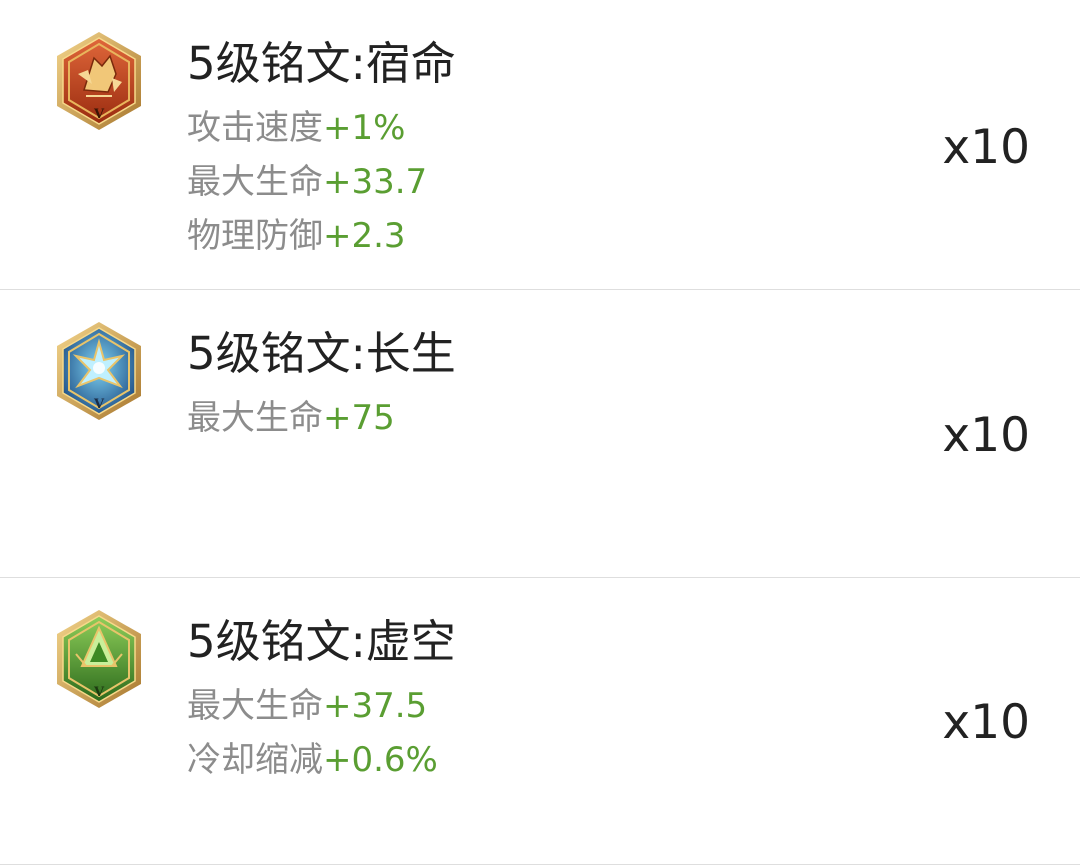 The height and width of the screenshot is (865, 1080). What do you see at coordinates (321, 353) in the screenshot?
I see `inscription-title: 5级铭文:长生` at bounding box center [321, 353].